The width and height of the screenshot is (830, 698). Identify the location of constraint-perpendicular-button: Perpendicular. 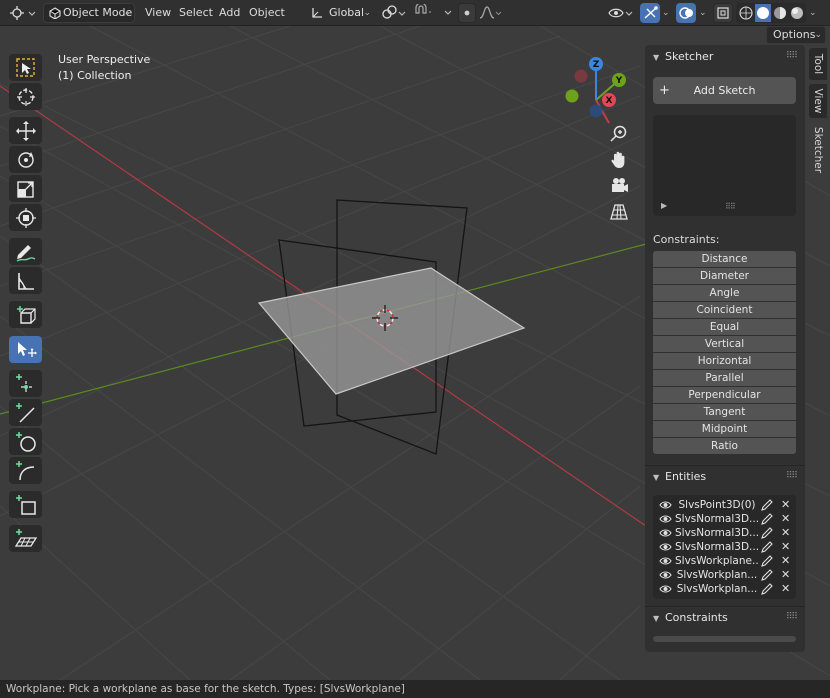
(724, 395).